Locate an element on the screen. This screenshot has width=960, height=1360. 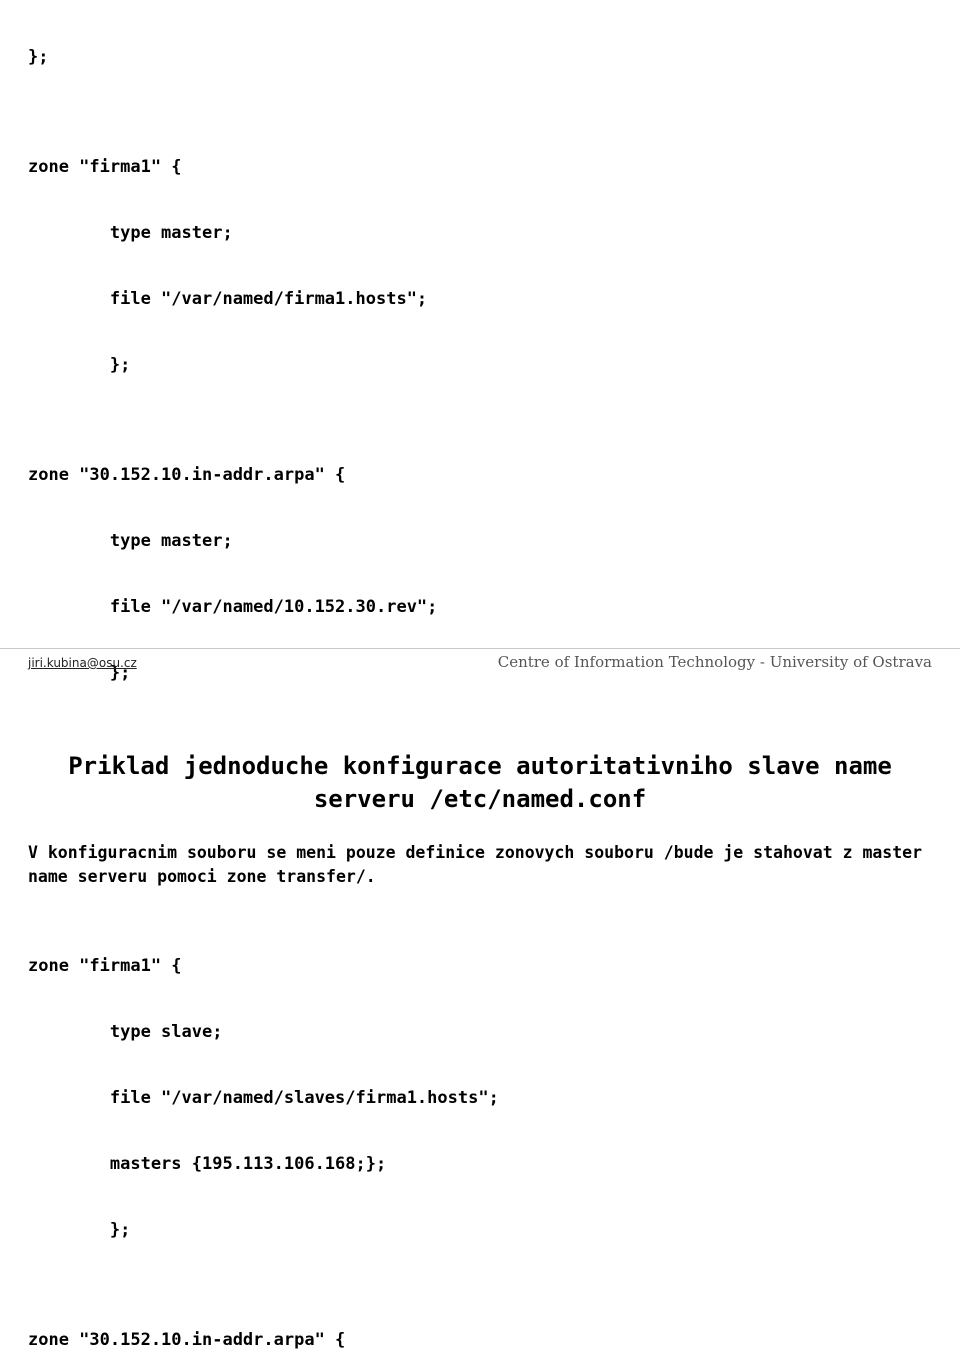
code-line: masters {195.113.106.168;}; is located at coordinates (207, 1164).